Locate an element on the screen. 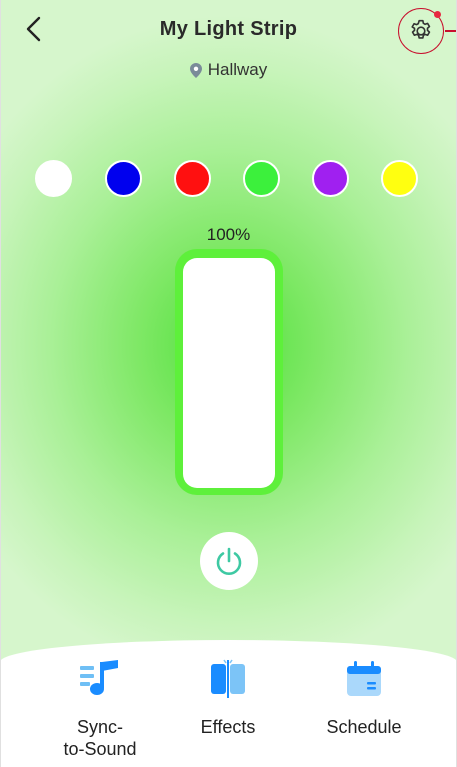 The width and height of the screenshot is (457, 767). brightness-level-fill is located at coordinates (229, 373).